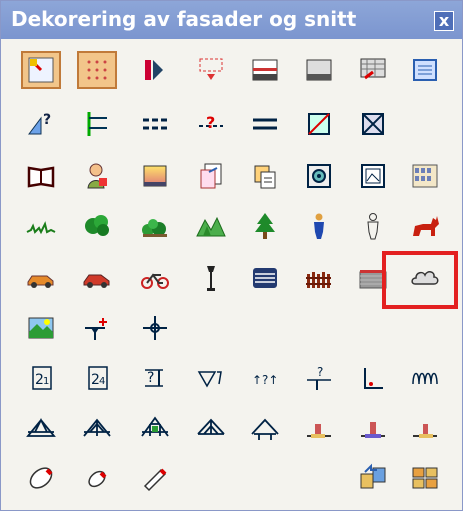 The width and height of the screenshot is (463, 511). What do you see at coordinates (97, 278) in the screenshot?
I see `tool-car-red` at bounding box center [97, 278].